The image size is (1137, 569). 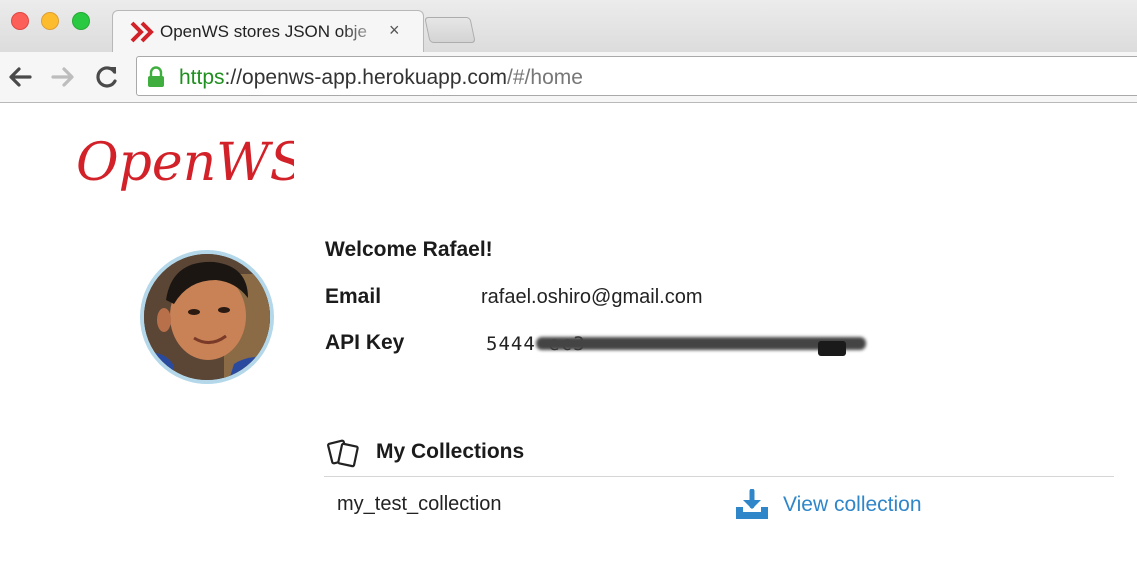 I want to click on minimize-window-button, so click(x=50, y=21).